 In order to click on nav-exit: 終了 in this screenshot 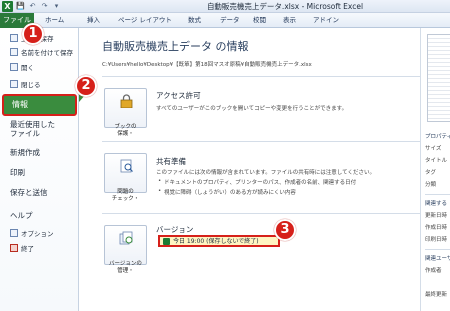, I will do `click(39, 247)`.